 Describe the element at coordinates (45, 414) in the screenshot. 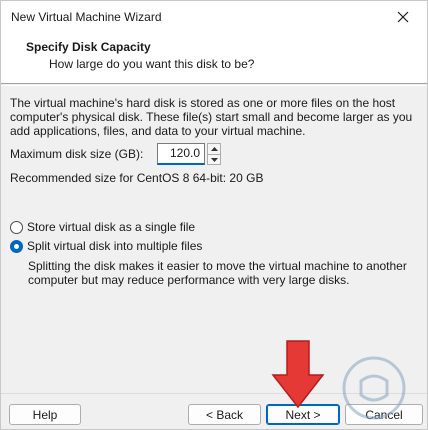

I see `help-button: Help` at that location.